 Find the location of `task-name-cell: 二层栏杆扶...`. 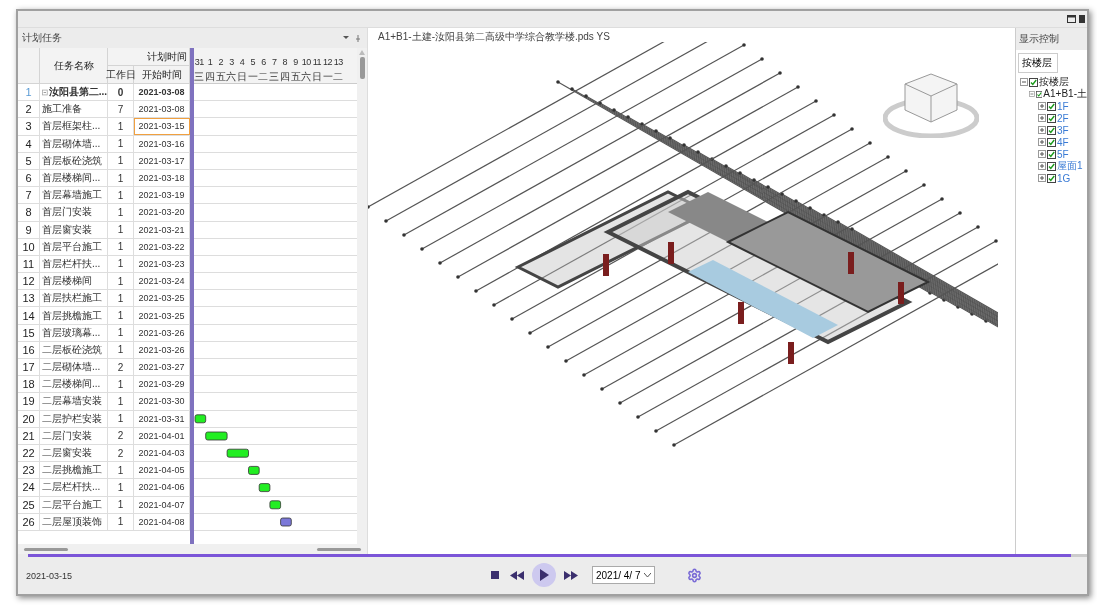

task-name-cell: 二层栏杆扶... is located at coordinates (74, 487).